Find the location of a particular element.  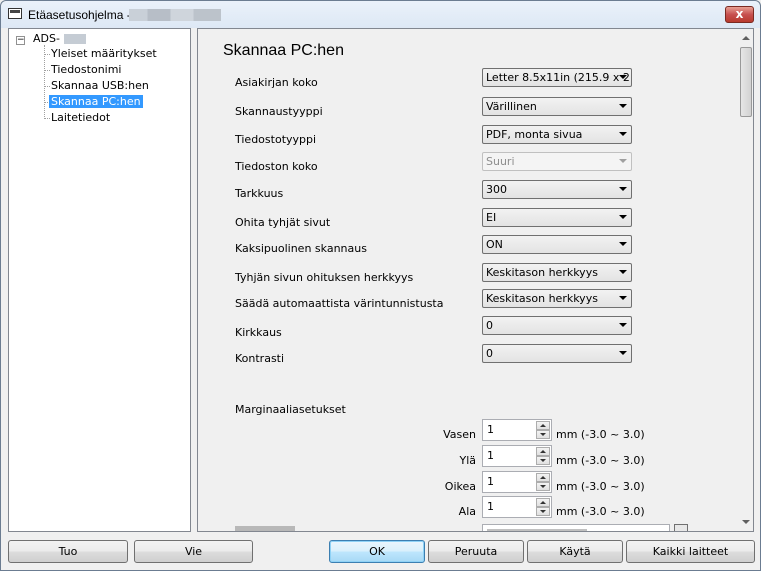

tree-item-label: Tiedostonimi is located at coordinates (86, 69).